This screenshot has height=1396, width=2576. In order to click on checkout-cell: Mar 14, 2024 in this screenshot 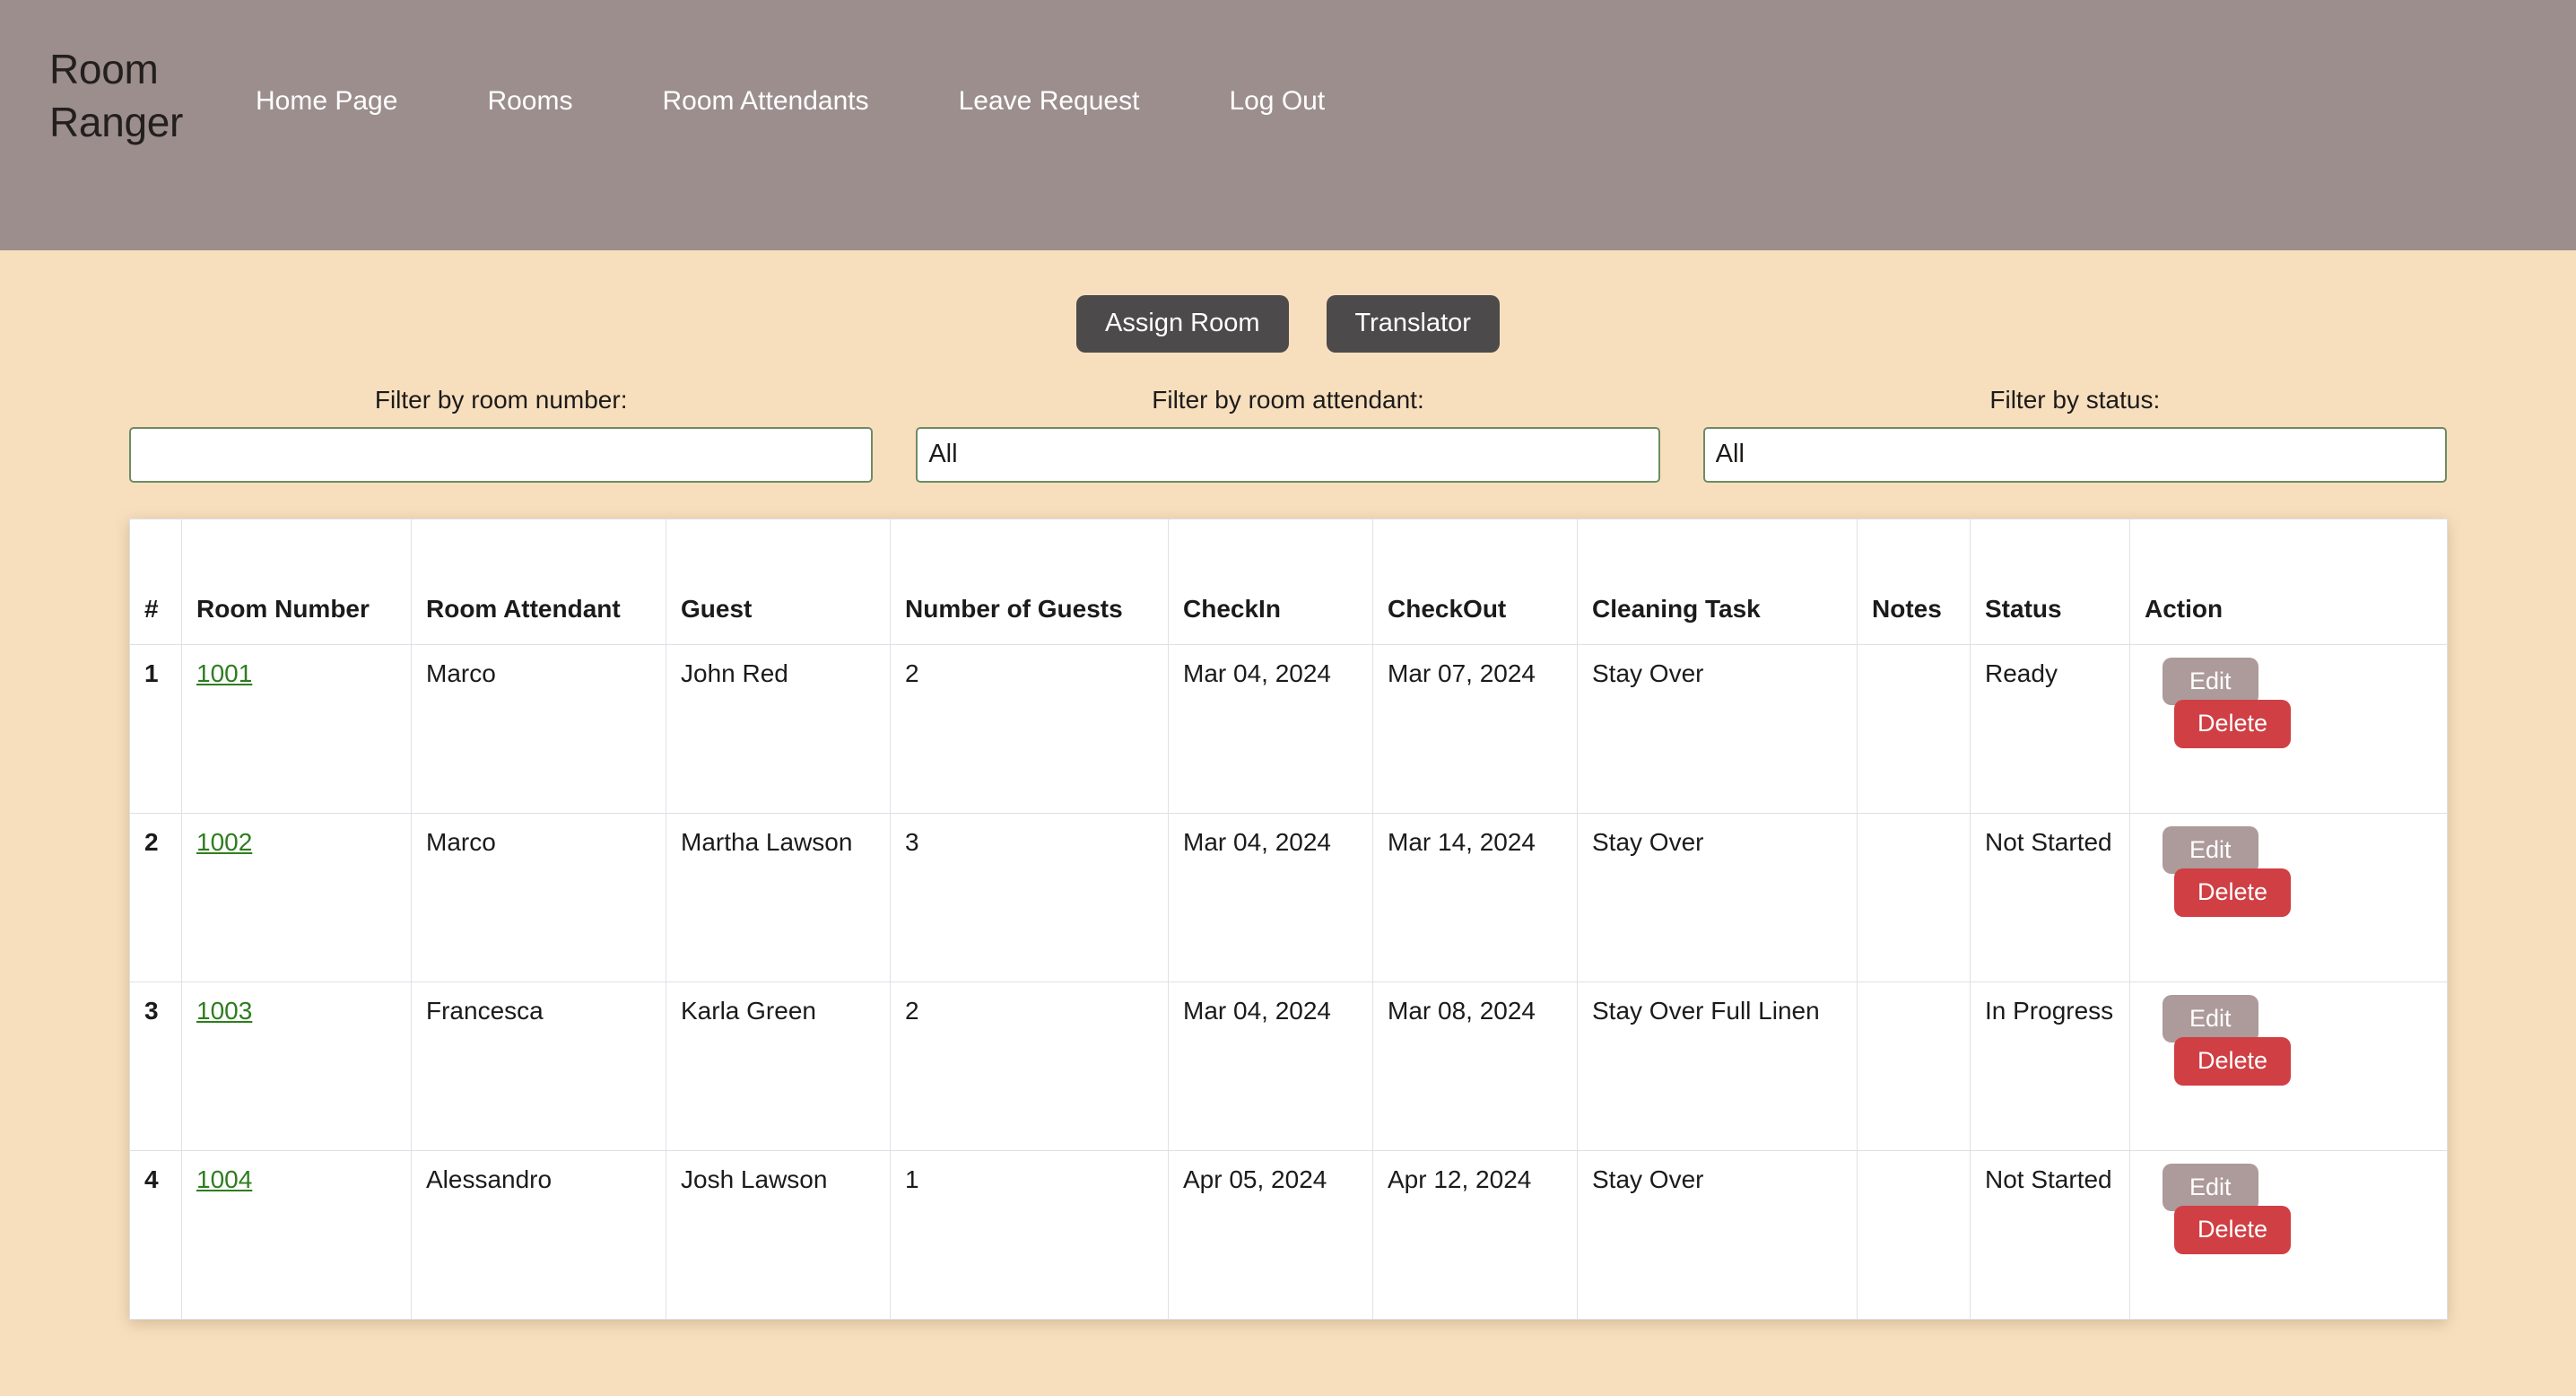, I will do `click(1475, 897)`.